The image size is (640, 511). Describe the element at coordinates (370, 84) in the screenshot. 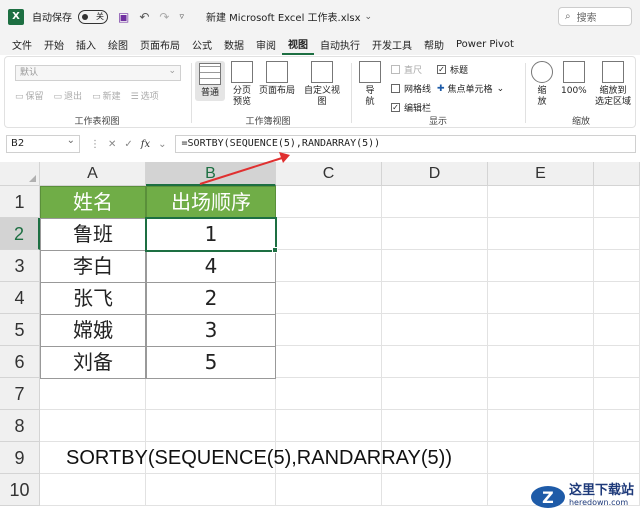

I see `navigation-button: 导 航` at that location.